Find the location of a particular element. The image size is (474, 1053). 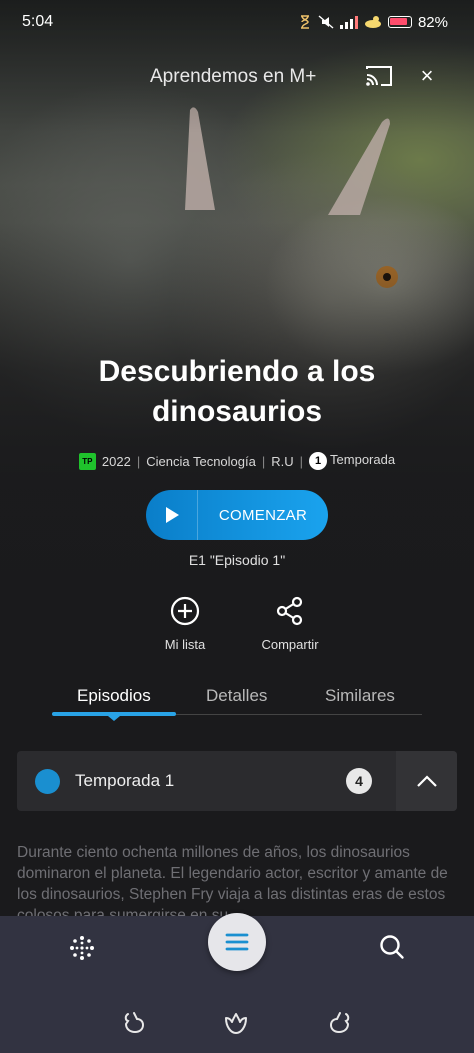

add-icon is located at coordinates (185, 611).